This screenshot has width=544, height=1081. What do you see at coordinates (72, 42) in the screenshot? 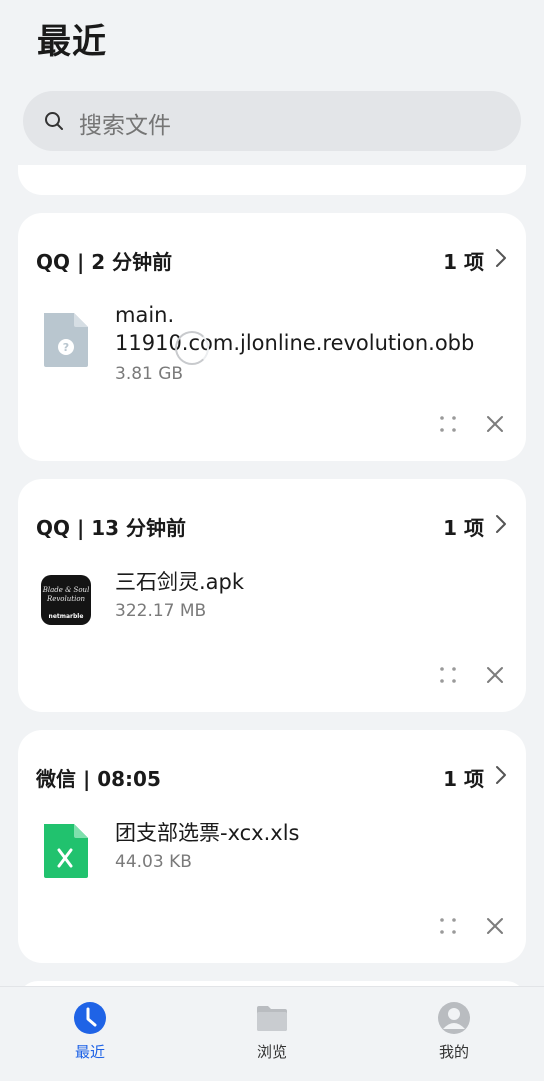
I see `page-title: 最近` at bounding box center [72, 42].